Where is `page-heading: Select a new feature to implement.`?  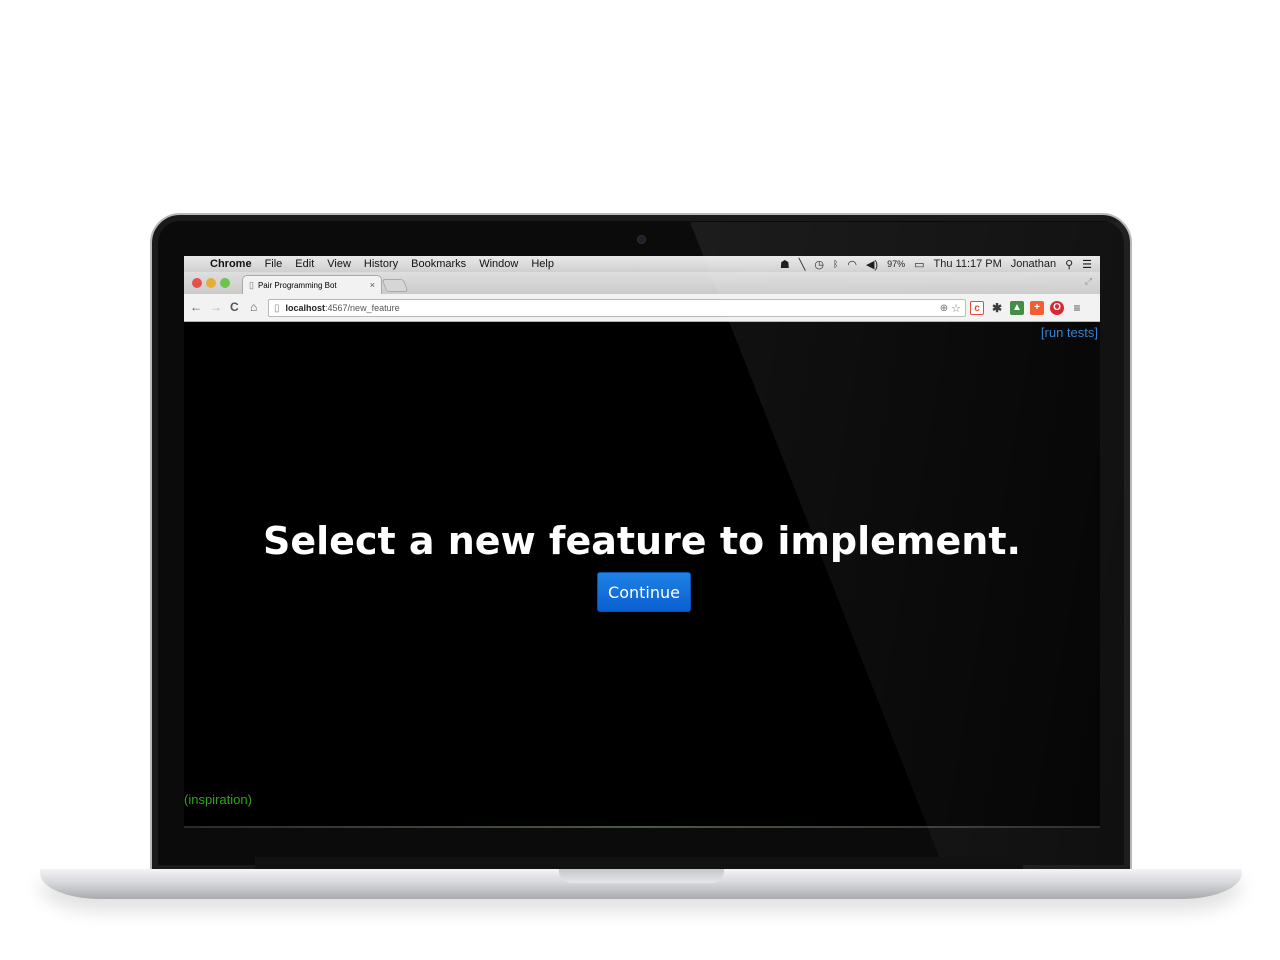
page-heading: Select a new feature to implement. is located at coordinates (642, 541).